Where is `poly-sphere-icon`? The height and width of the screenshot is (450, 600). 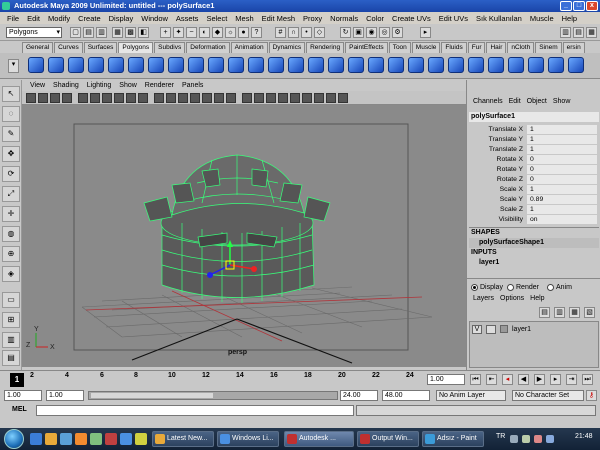 poly-sphere-icon is located at coordinates (36, 65).